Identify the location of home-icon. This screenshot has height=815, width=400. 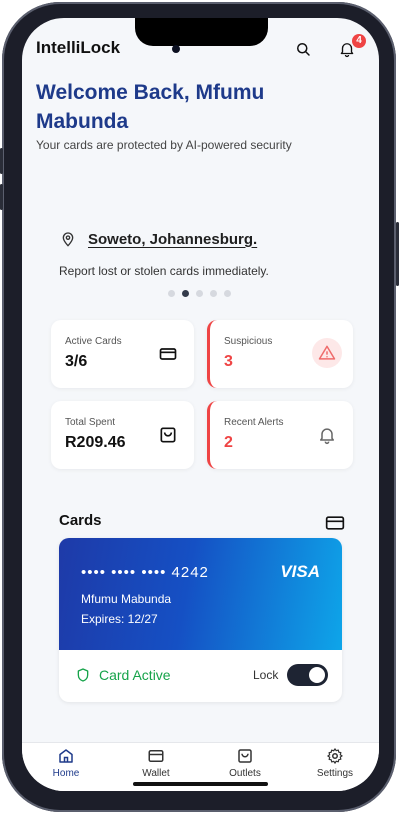
(66, 756).